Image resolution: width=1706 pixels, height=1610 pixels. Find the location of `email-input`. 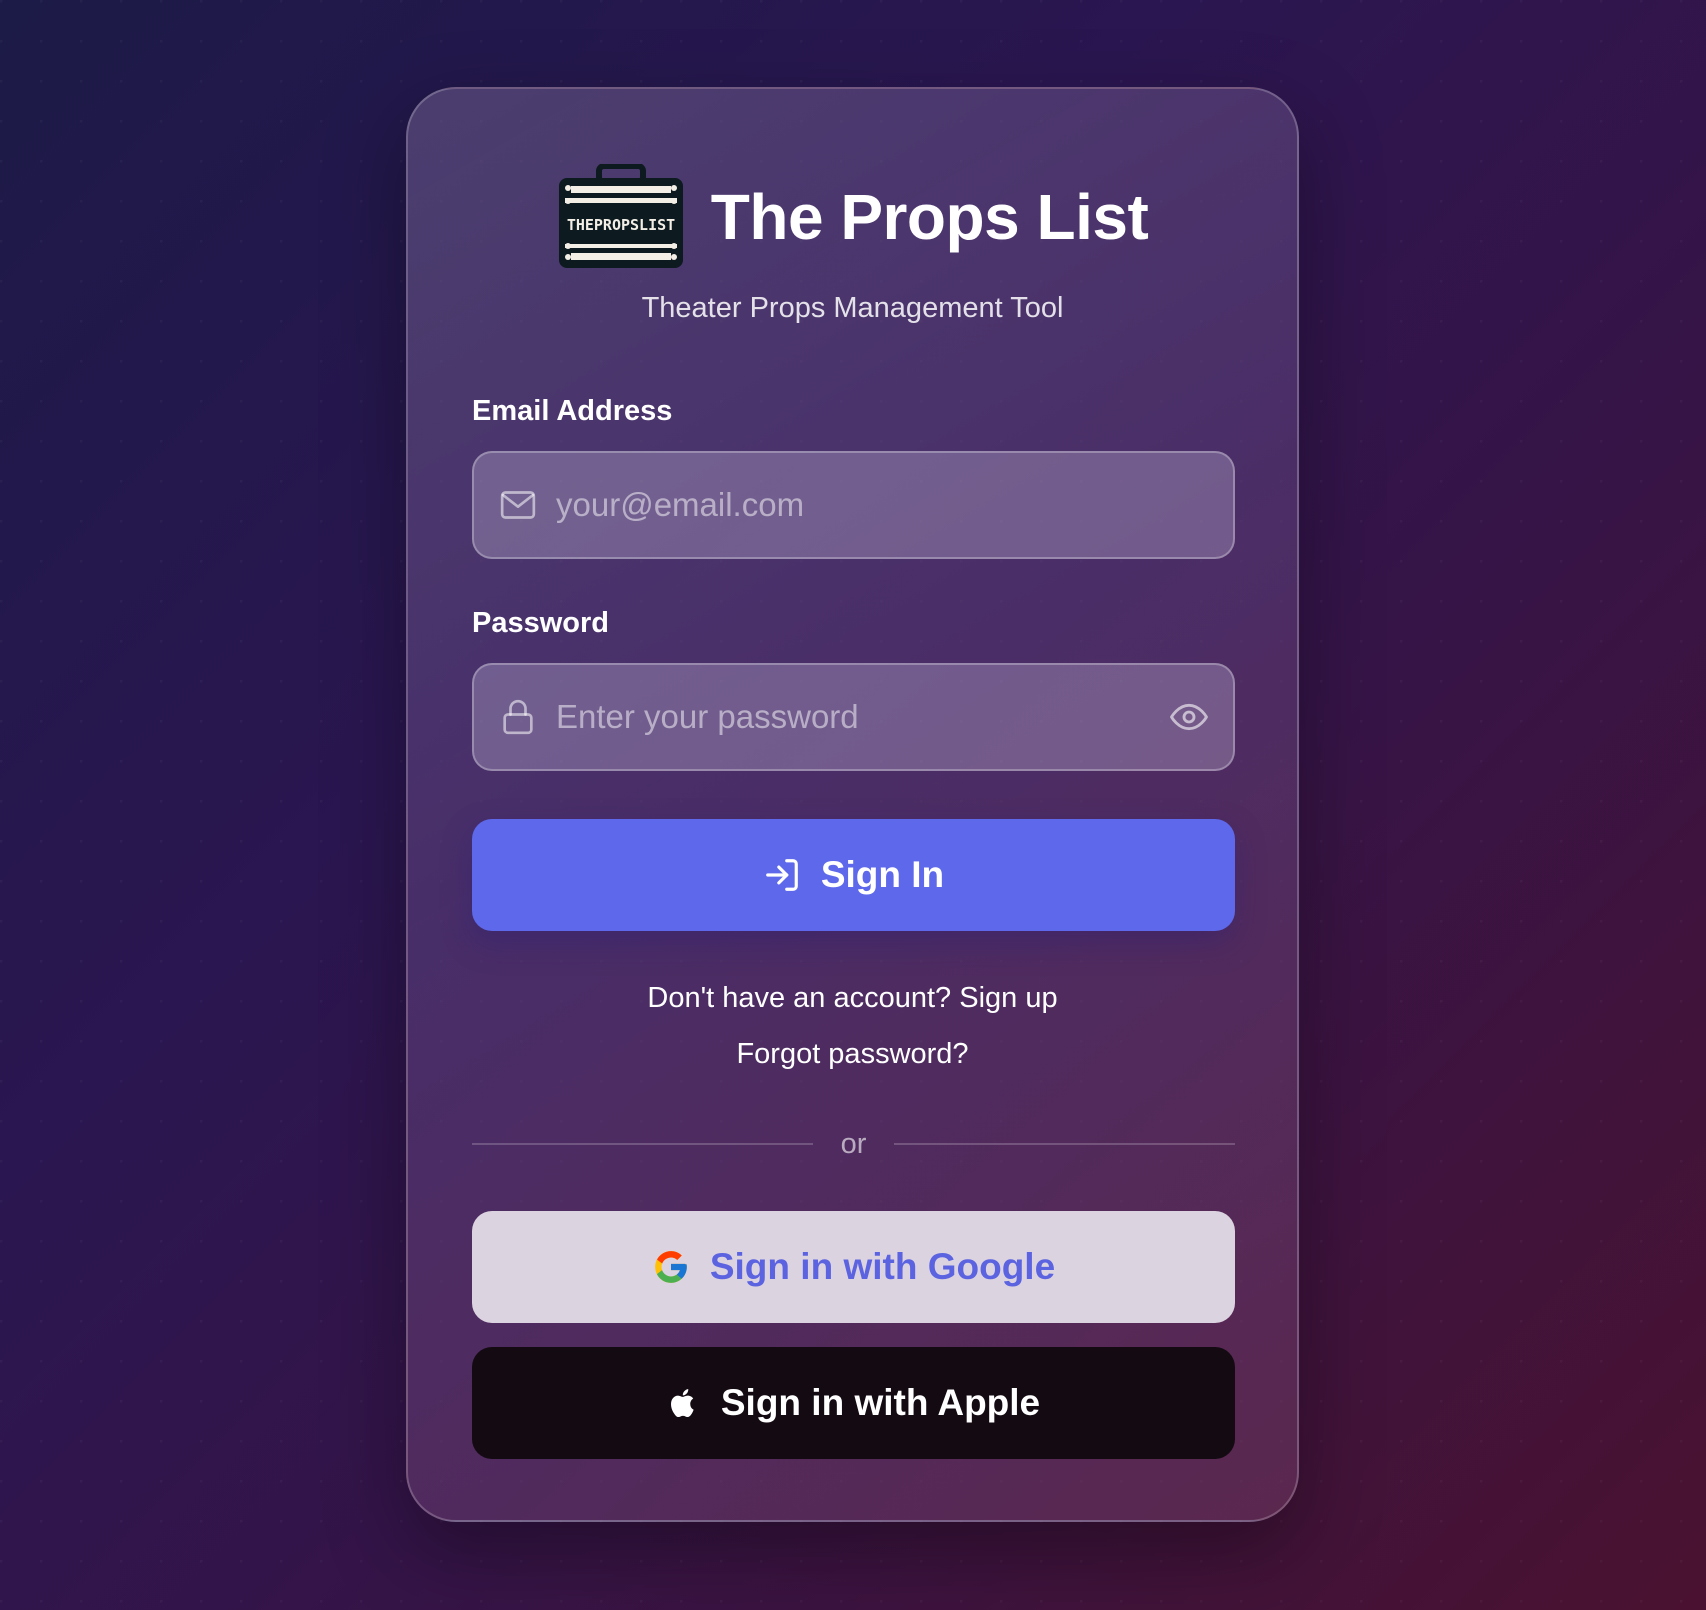

email-input is located at coordinates (853, 505).